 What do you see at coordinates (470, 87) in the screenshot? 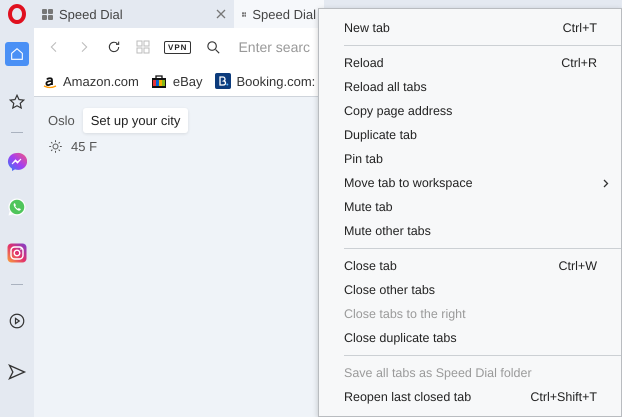
I see `menu-item: Reload all tabs` at bounding box center [470, 87].